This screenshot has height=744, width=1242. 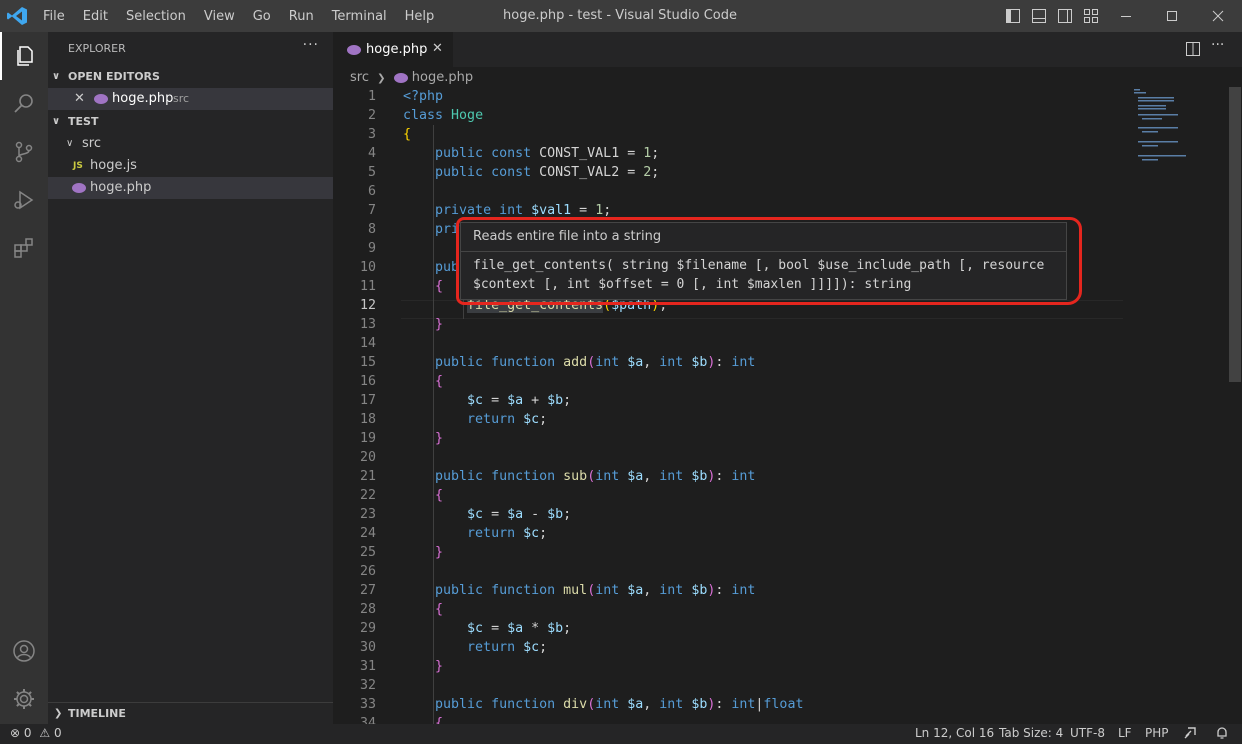 I want to click on line-number: 17, so click(x=367, y=400).